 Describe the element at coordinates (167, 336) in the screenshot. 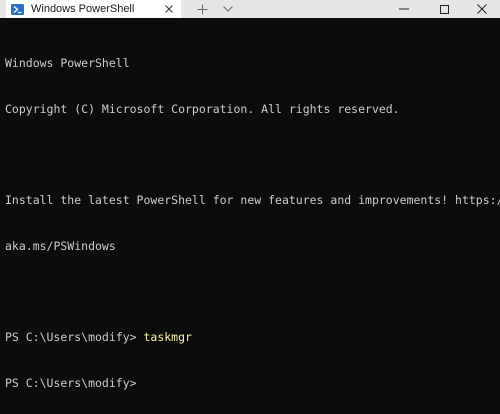

I see `command-text: taskmgr` at that location.